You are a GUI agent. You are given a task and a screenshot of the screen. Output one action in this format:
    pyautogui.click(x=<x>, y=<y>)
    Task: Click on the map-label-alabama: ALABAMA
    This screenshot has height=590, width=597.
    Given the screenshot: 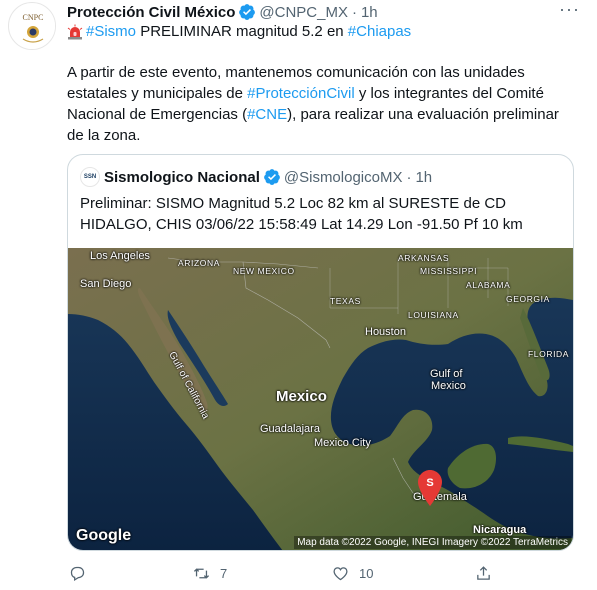 What is the action you would take?
    pyautogui.click(x=488, y=285)
    